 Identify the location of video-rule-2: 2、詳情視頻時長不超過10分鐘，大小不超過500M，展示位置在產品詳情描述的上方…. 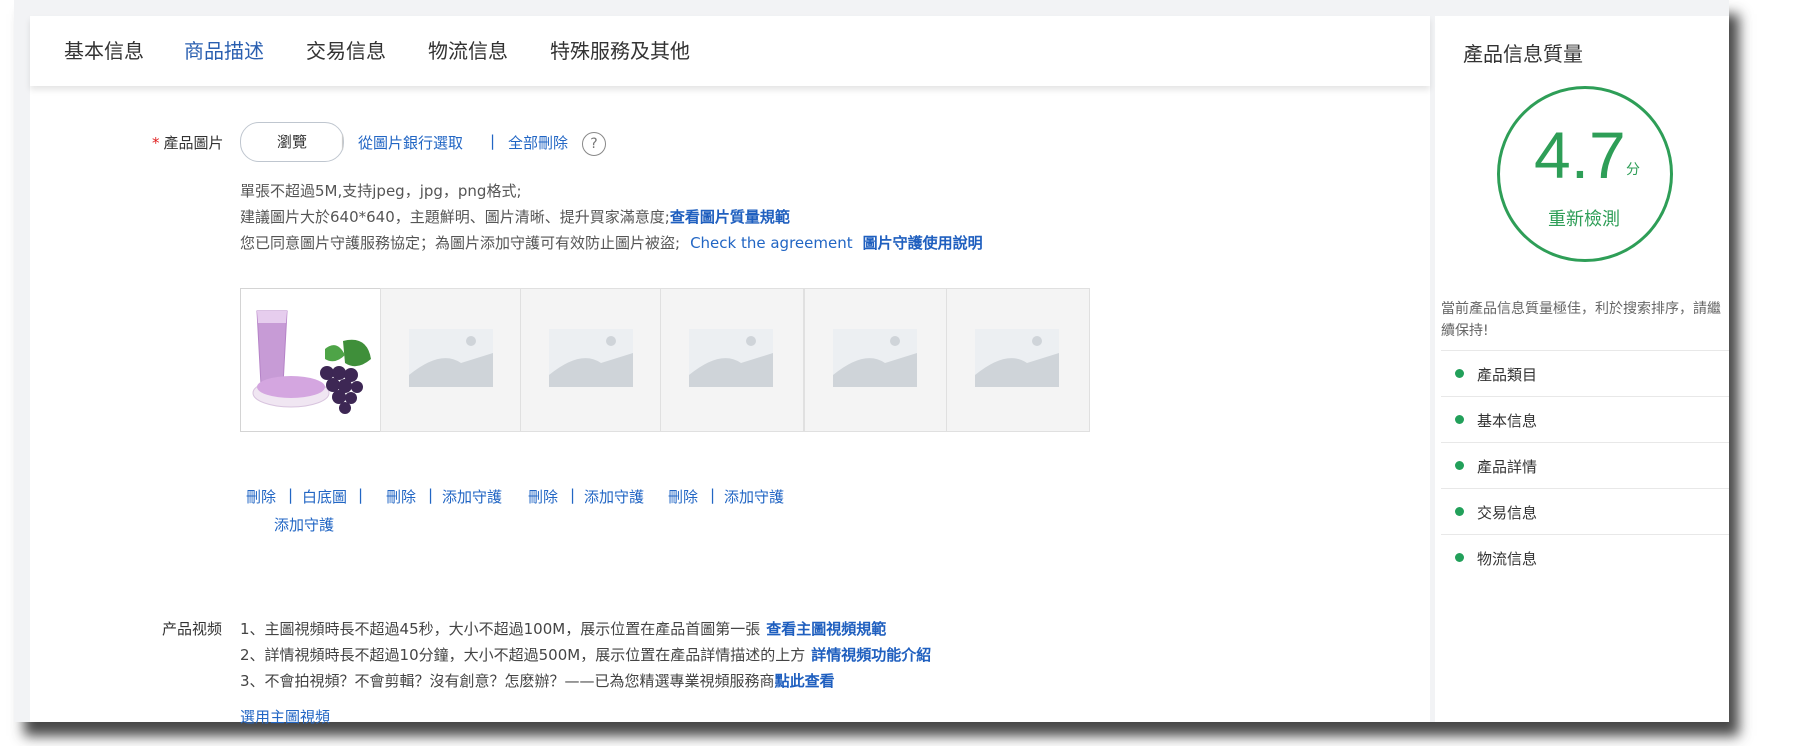
(585, 654).